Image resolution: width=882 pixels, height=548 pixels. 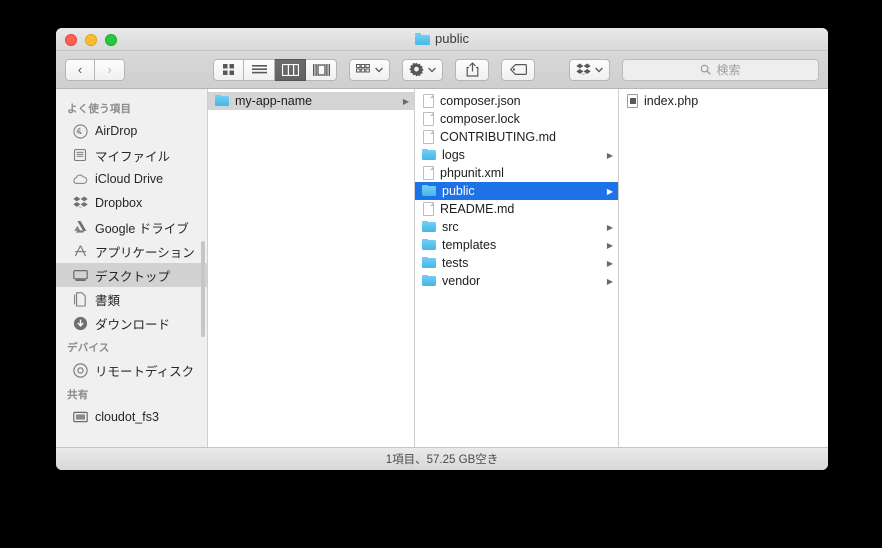 I want to click on navigation-buttons: ‹ ›, so click(x=95, y=69).